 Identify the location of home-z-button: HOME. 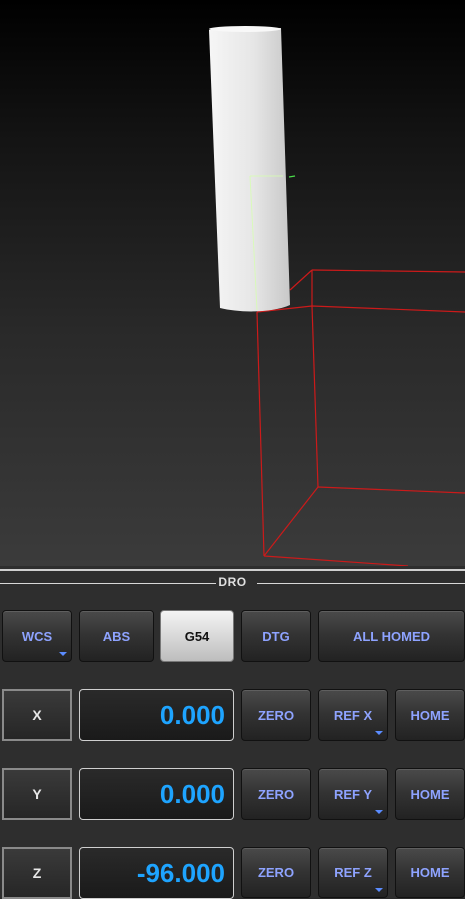
(430, 872).